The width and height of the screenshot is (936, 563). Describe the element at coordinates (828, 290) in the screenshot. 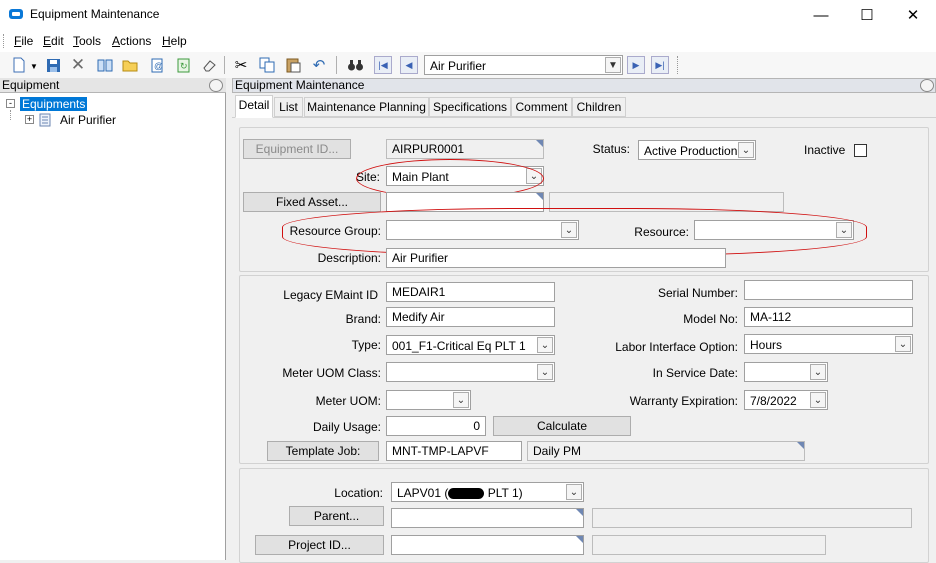

I see `serial-number-field` at that location.